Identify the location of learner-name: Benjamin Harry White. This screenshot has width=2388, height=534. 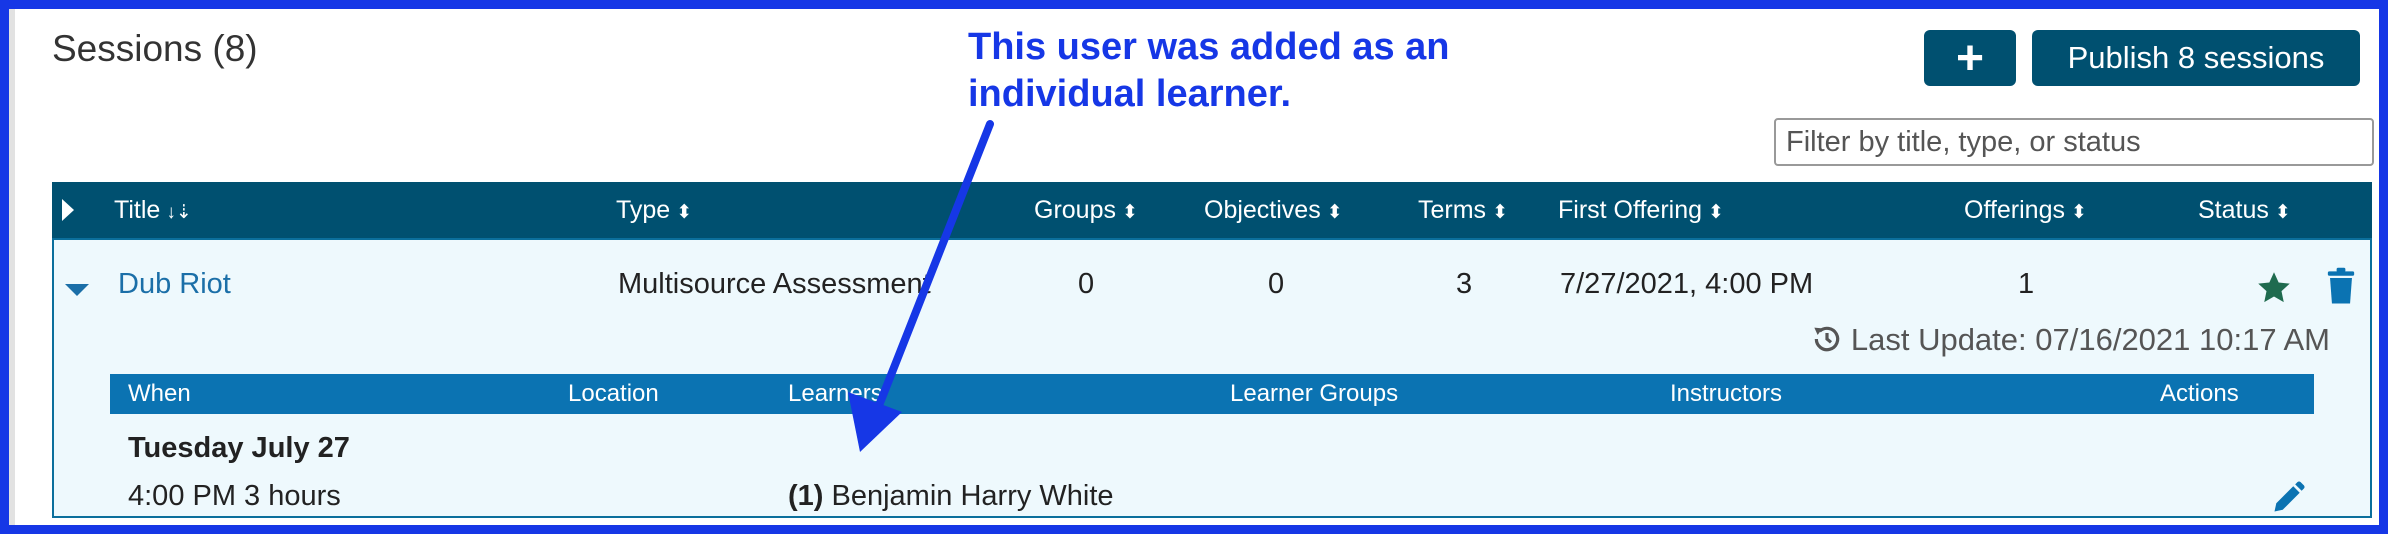
(972, 496).